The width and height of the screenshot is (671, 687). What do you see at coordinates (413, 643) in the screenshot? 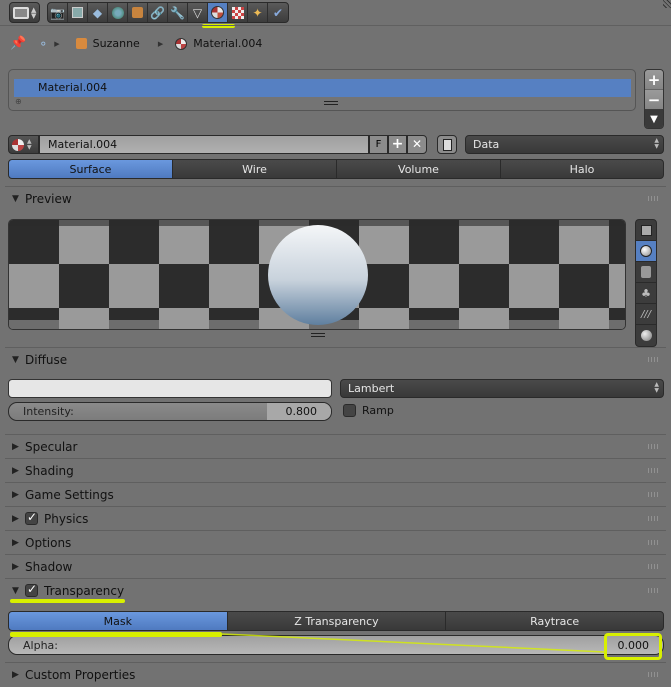
I see `highlight-connector-line` at bounding box center [413, 643].